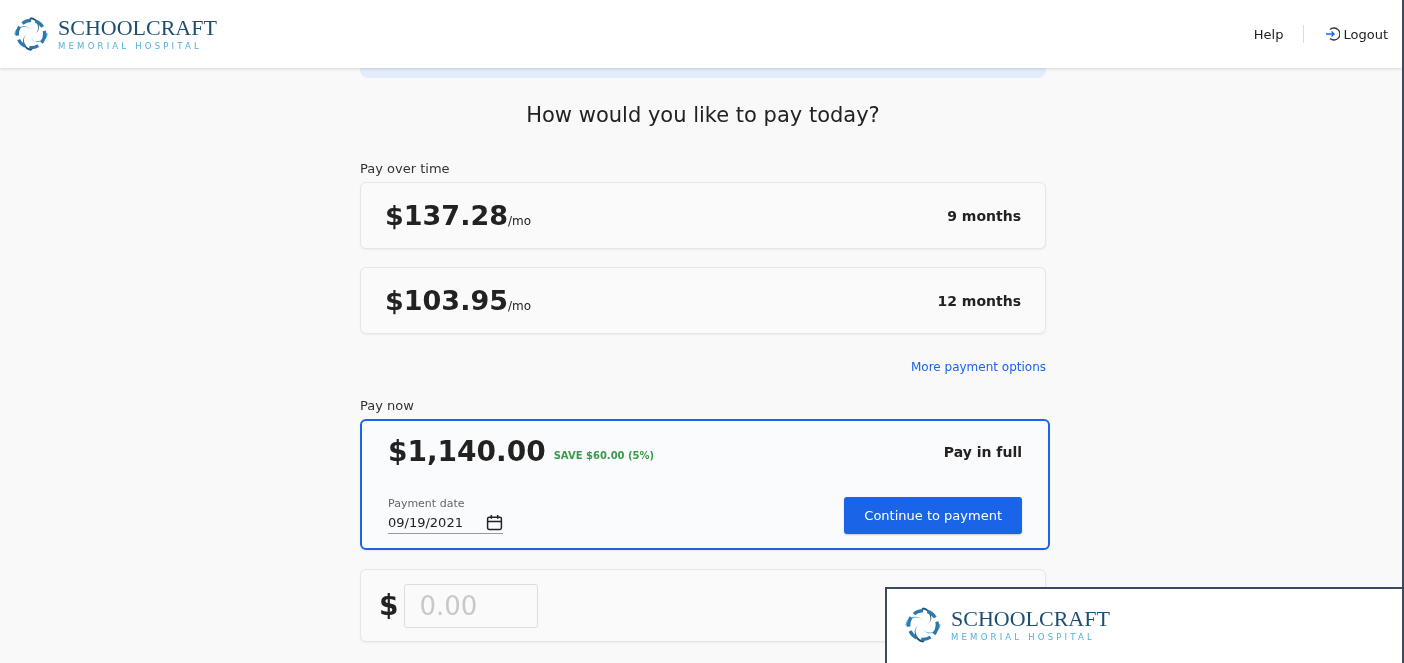 The image size is (1404, 663). I want to click on pay-in-full-option: $1,140.00 SAVE $60.00 (5%) Pay in full Payment date 09/19/2021 Continue to payment, so click(705, 484).